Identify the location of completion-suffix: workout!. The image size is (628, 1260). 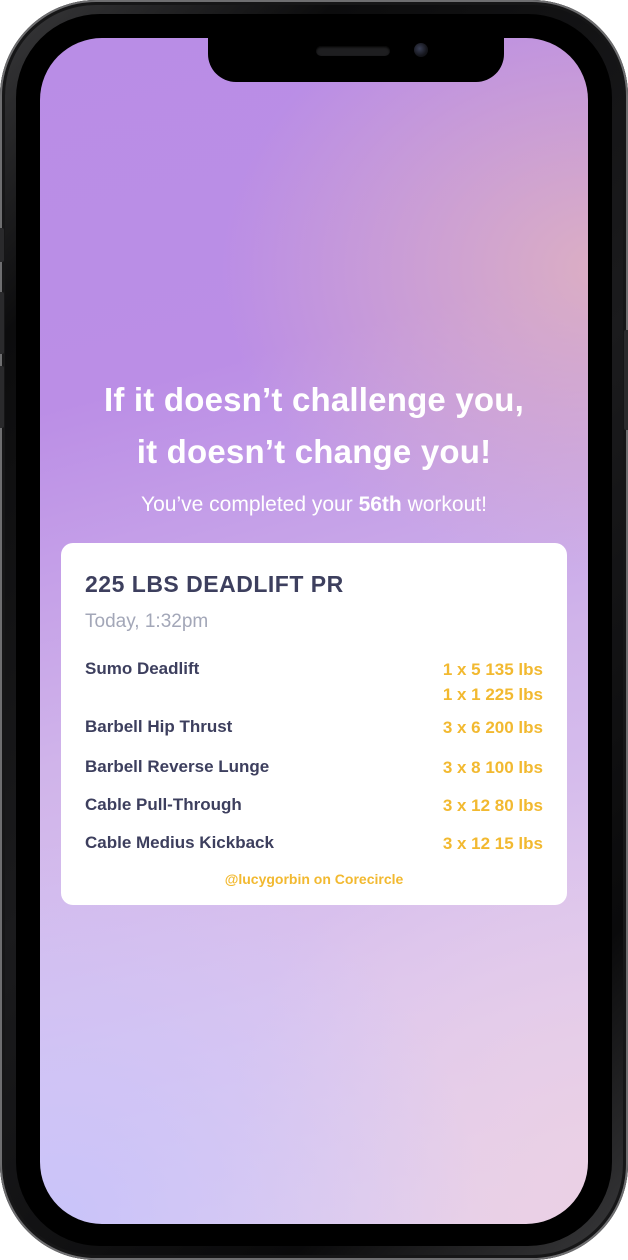
(444, 504).